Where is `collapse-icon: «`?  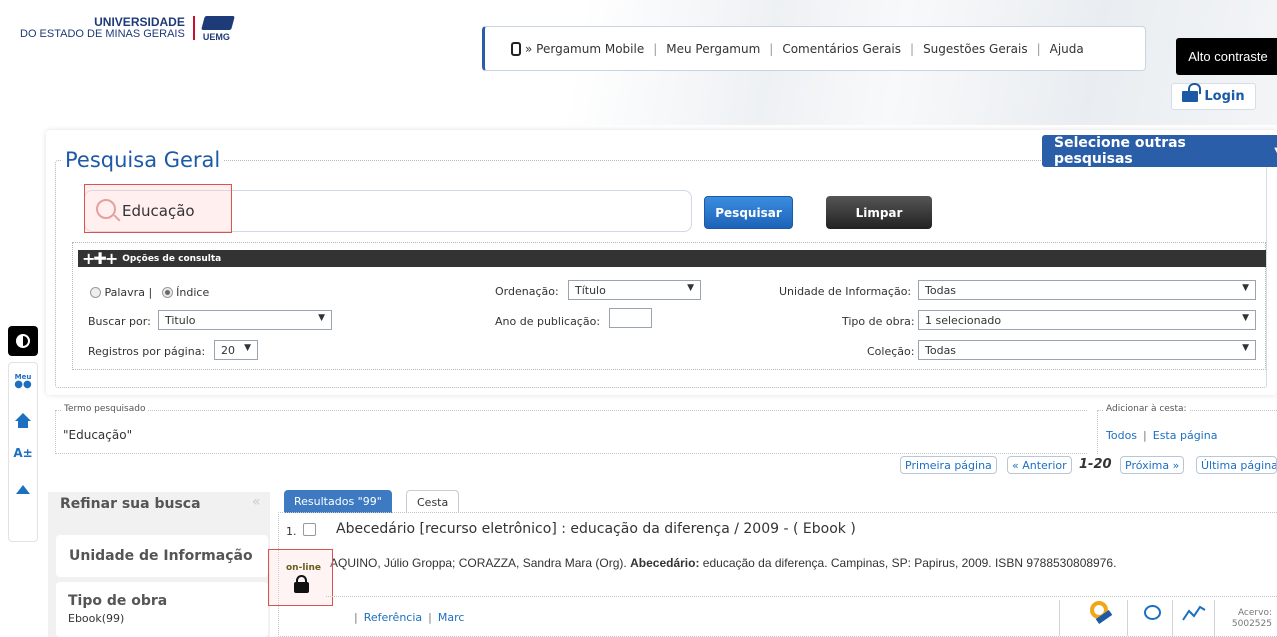 collapse-icon: « is located at coordinates (256, 502).